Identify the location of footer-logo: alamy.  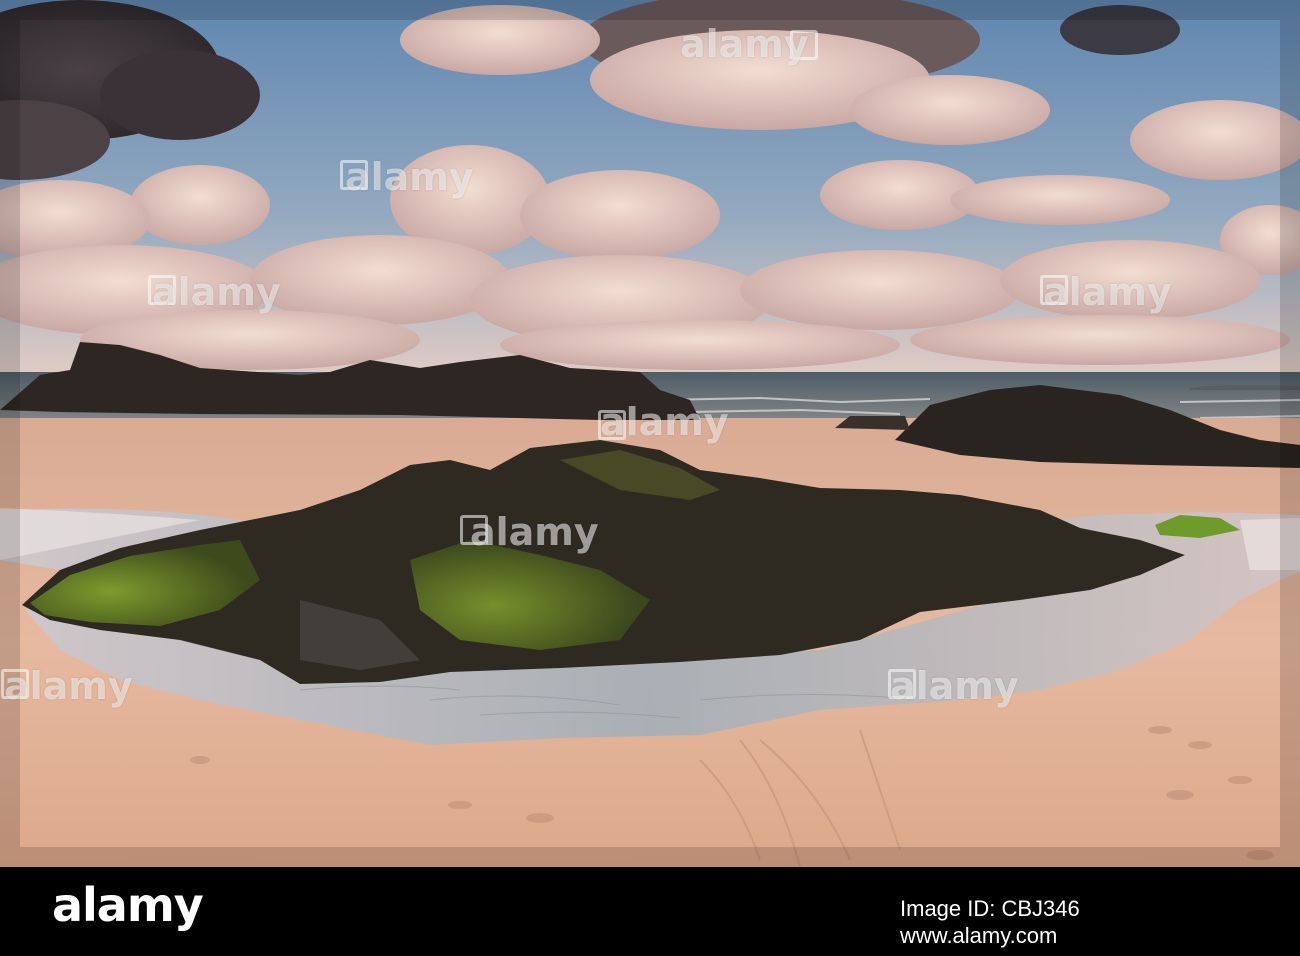
(128, 905).